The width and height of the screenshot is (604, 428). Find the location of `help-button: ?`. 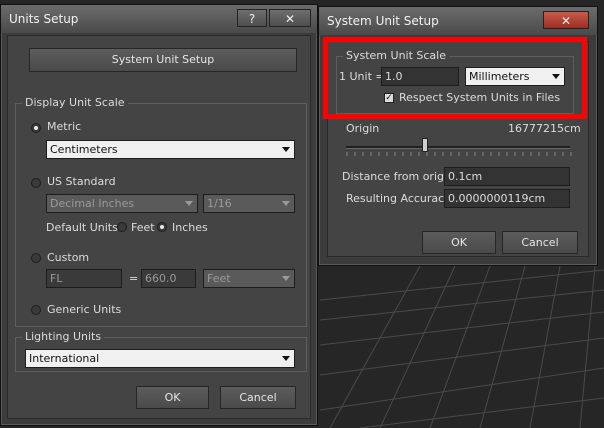

help-button: ? is located at coordinates (252, 18).